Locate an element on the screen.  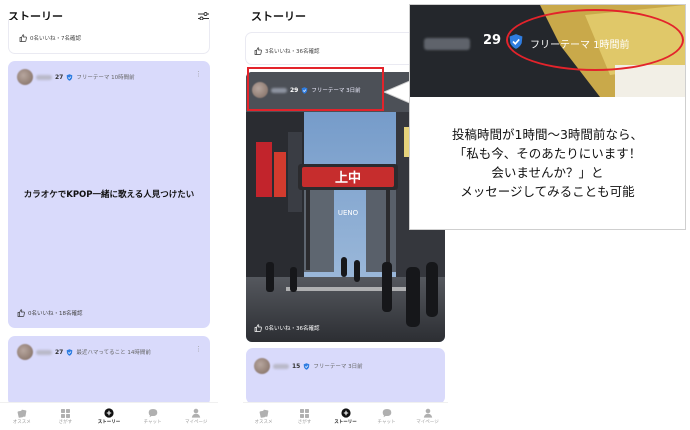
highlight-oval is located at coordinates (595, 40).